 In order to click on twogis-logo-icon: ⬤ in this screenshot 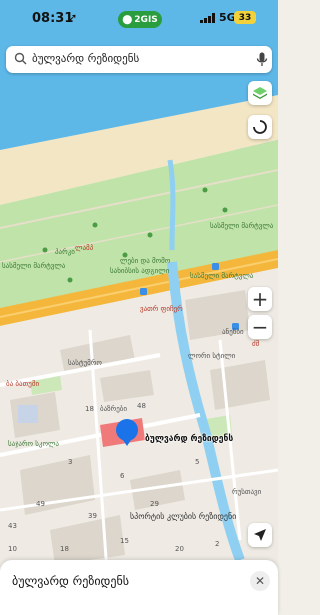, I will do `click(127, 19)`.